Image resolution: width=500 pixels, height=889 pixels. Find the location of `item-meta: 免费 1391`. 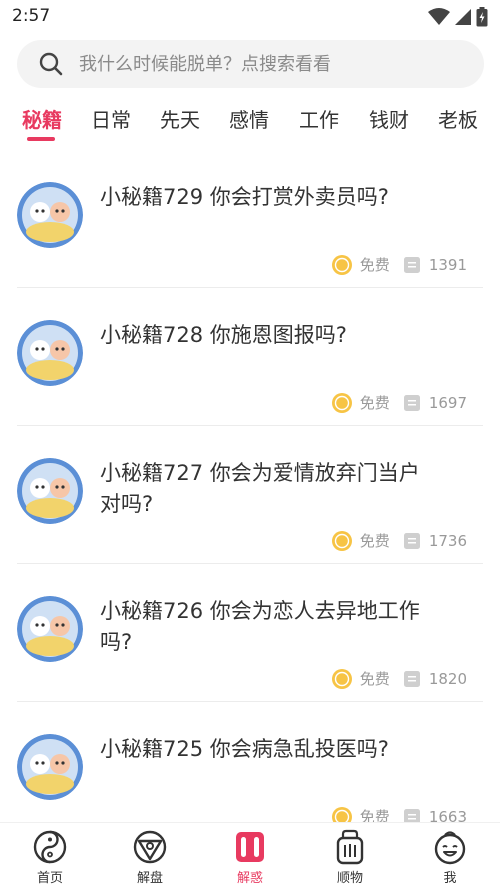

item-meta: 免费 1391 is located at coordinates (399, 264).